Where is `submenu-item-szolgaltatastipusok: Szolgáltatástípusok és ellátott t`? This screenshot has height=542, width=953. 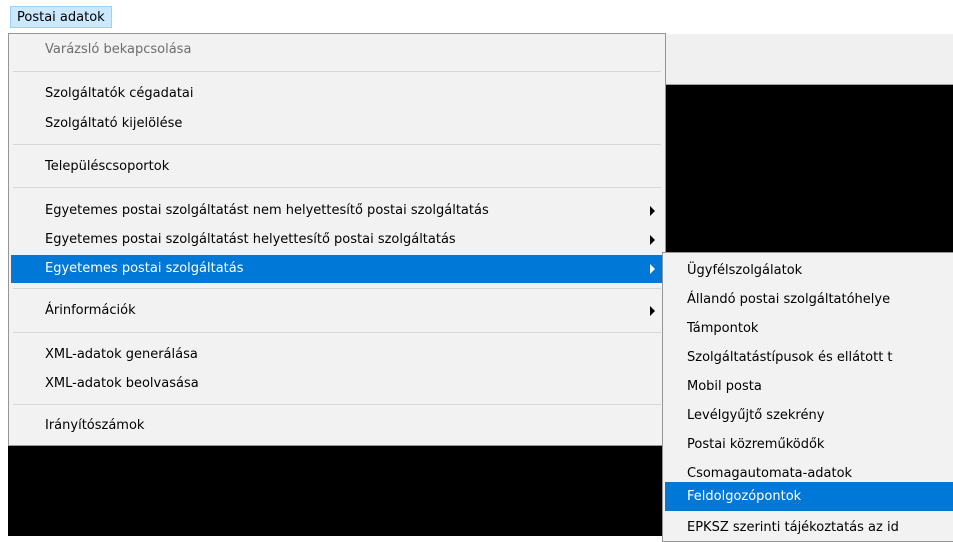
submenu-item-szolgaltatastipusok: Szolgáltatástípusok és ellátott t is located at coordinates (809, 357).